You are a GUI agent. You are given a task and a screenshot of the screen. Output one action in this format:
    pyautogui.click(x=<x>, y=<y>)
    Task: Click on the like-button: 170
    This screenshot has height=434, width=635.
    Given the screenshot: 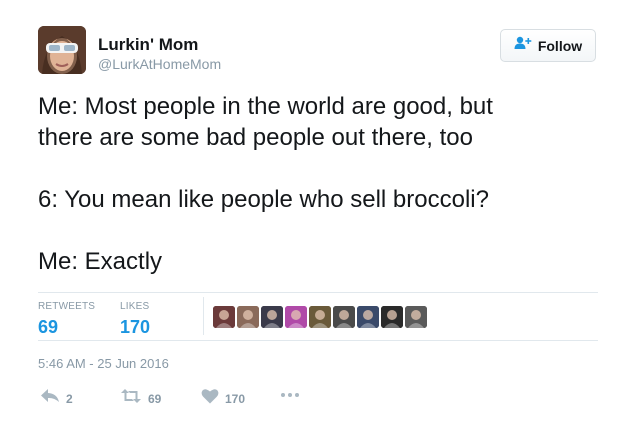 What is the action you would take?
    pyautogui.click(x=223, y=398)
    